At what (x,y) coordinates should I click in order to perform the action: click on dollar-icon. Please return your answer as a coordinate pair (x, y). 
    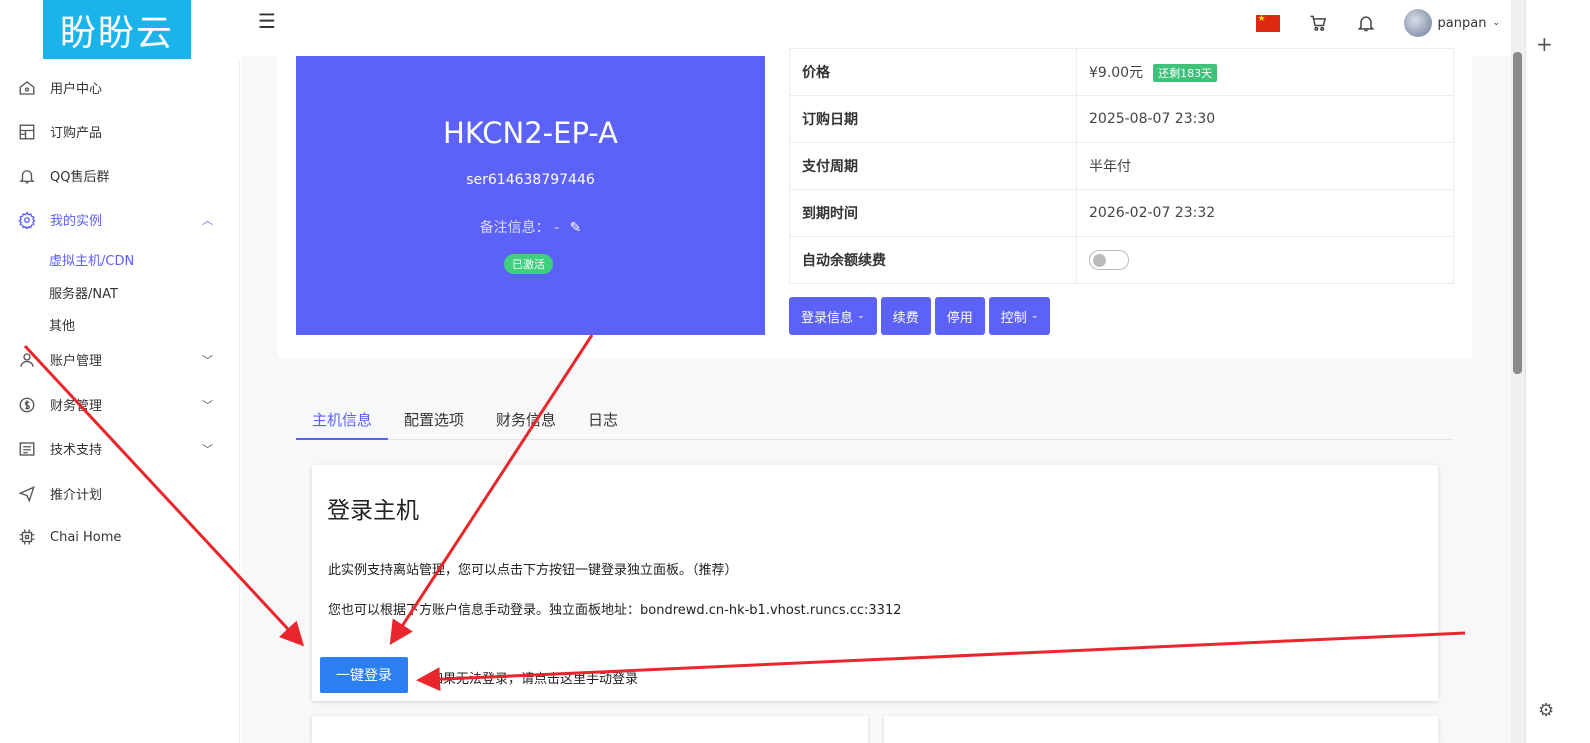
    Looking at the image, I should click on (27, 404).